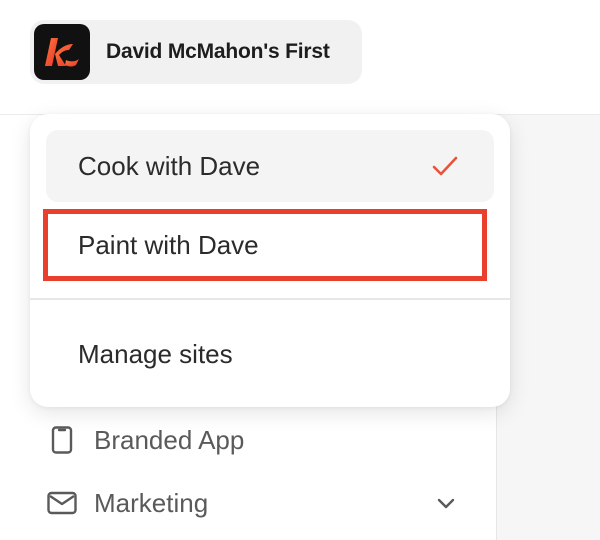 The image size is (600, 540). Describe the element at coordinates (254, 440) in the screenshot. I see `sidebar-item-branded-app: Branded App` at that location.